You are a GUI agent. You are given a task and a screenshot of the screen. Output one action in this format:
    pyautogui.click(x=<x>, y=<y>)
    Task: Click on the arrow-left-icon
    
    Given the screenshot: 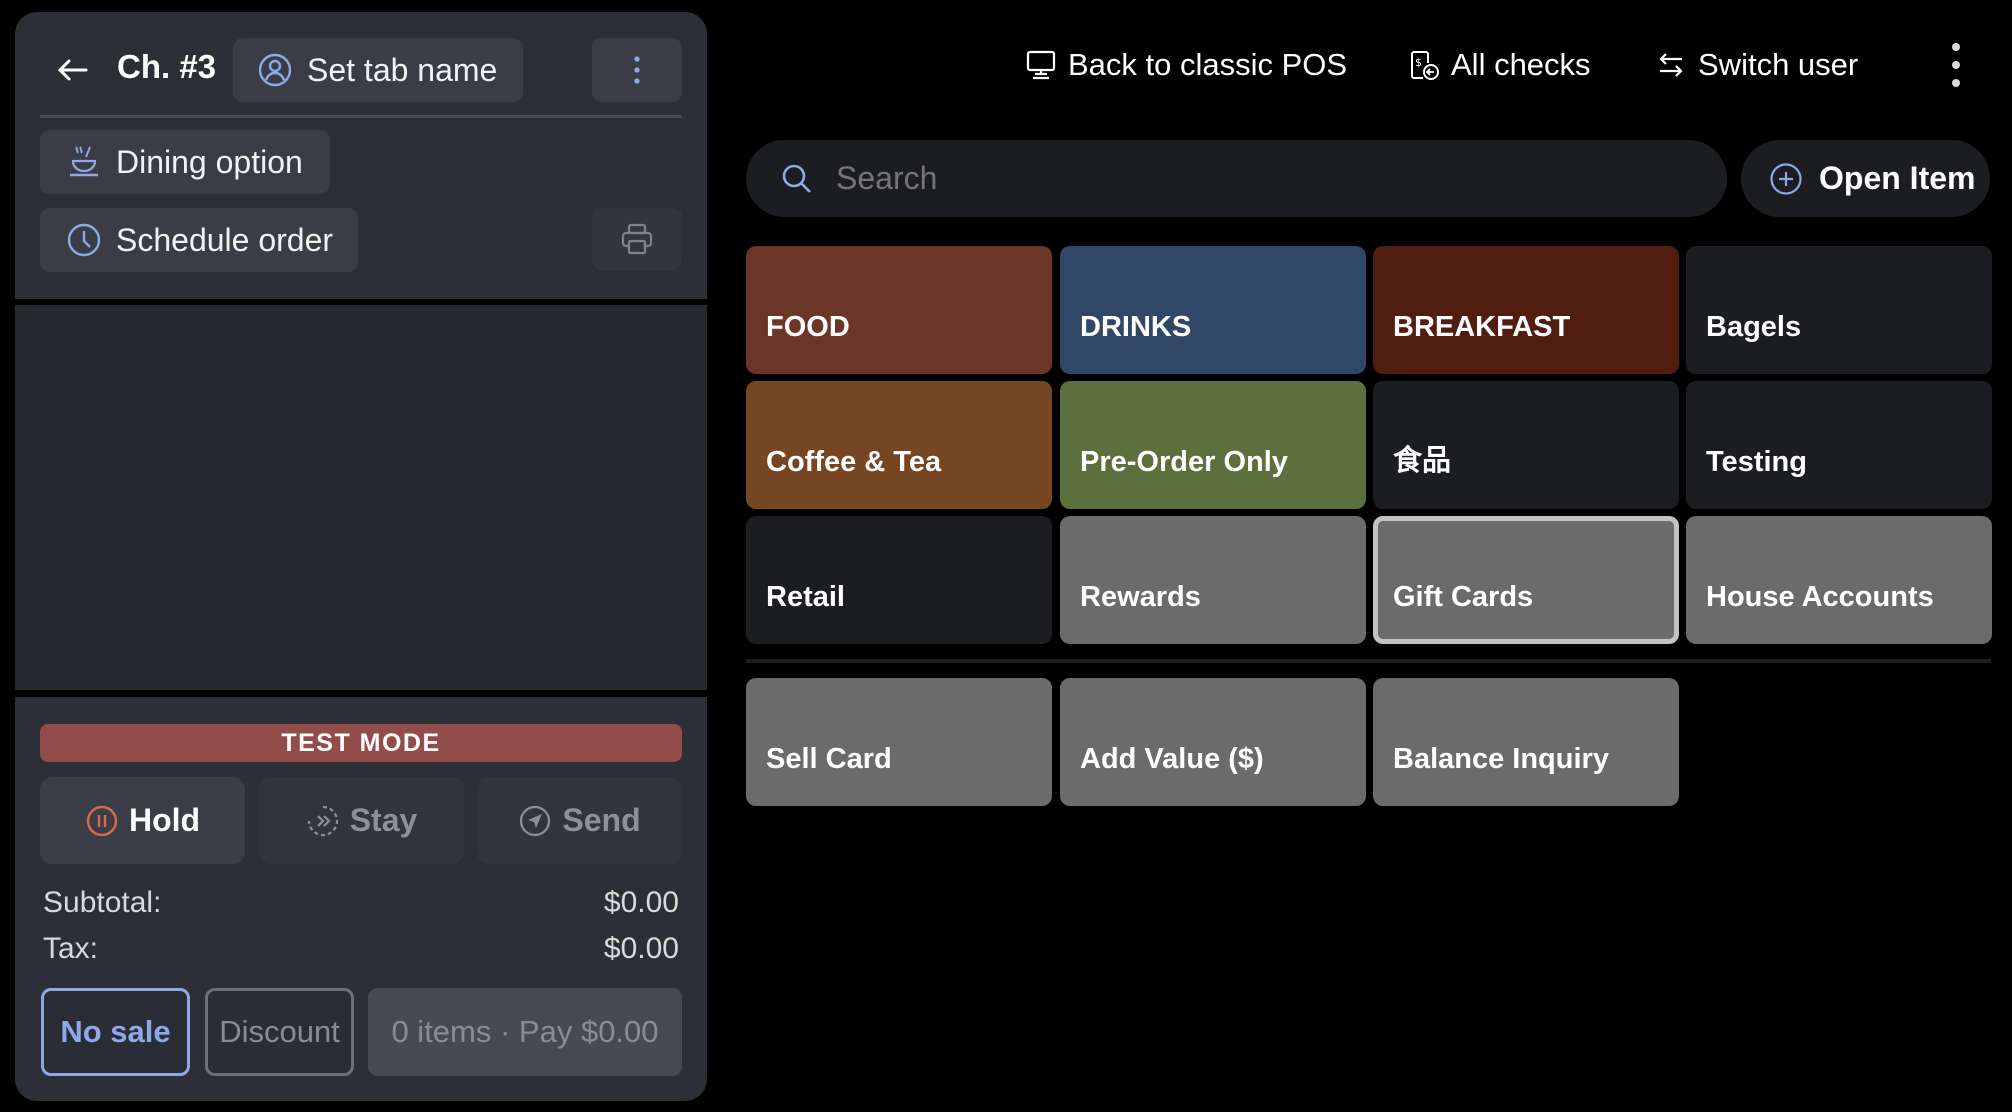 What is the action you would take?
    pyautogui.click(x=72, y=70)
    